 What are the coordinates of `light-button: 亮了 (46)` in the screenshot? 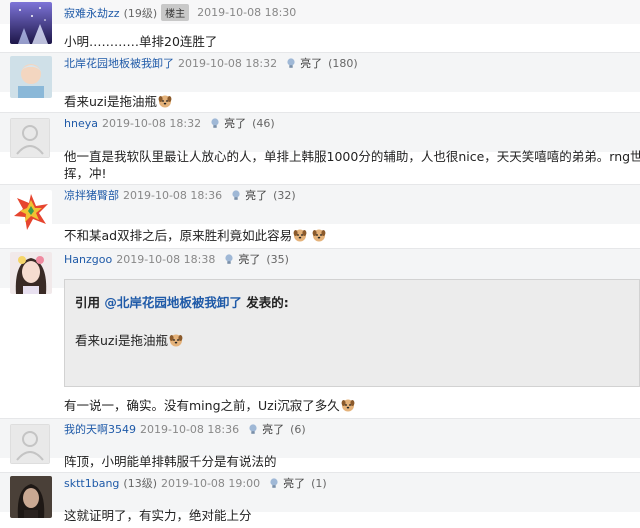 It's located at (242, 123).